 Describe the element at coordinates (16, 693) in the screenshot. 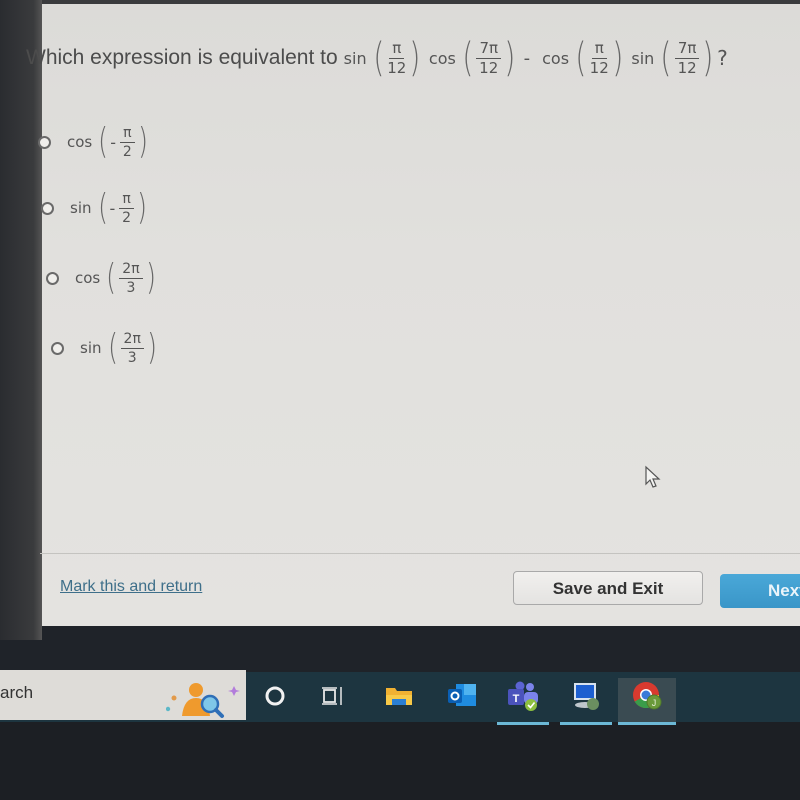

I see `search-placeholder: arch` at that location.